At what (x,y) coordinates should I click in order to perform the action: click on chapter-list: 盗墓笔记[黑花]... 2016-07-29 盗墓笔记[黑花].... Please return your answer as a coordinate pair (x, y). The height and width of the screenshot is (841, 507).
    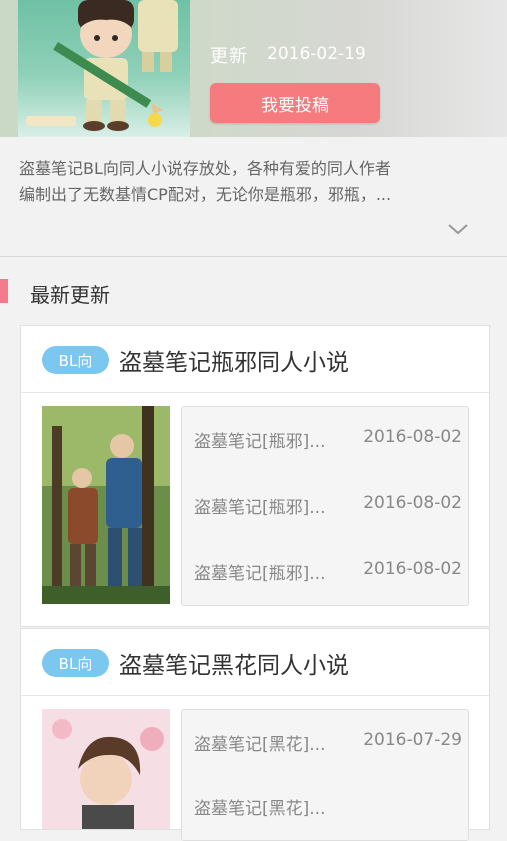
    Looking at the image, I should click on (325, 775).